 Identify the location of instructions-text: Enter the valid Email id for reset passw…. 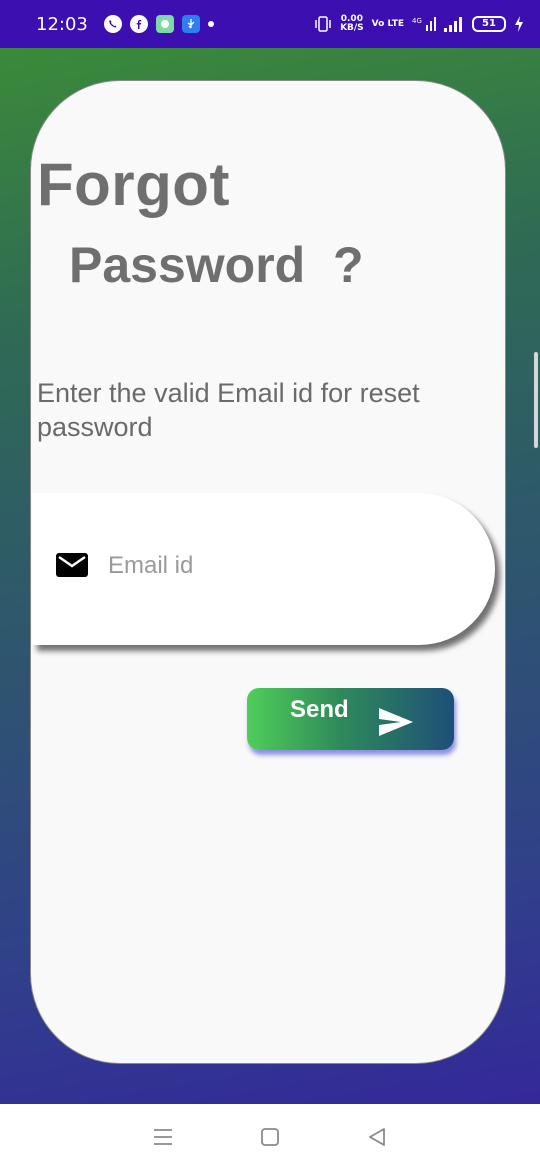
(228, 410).